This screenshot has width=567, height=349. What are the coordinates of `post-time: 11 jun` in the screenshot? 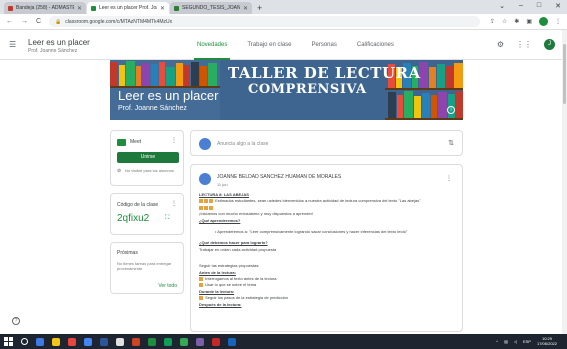 It's located at (222, 184).